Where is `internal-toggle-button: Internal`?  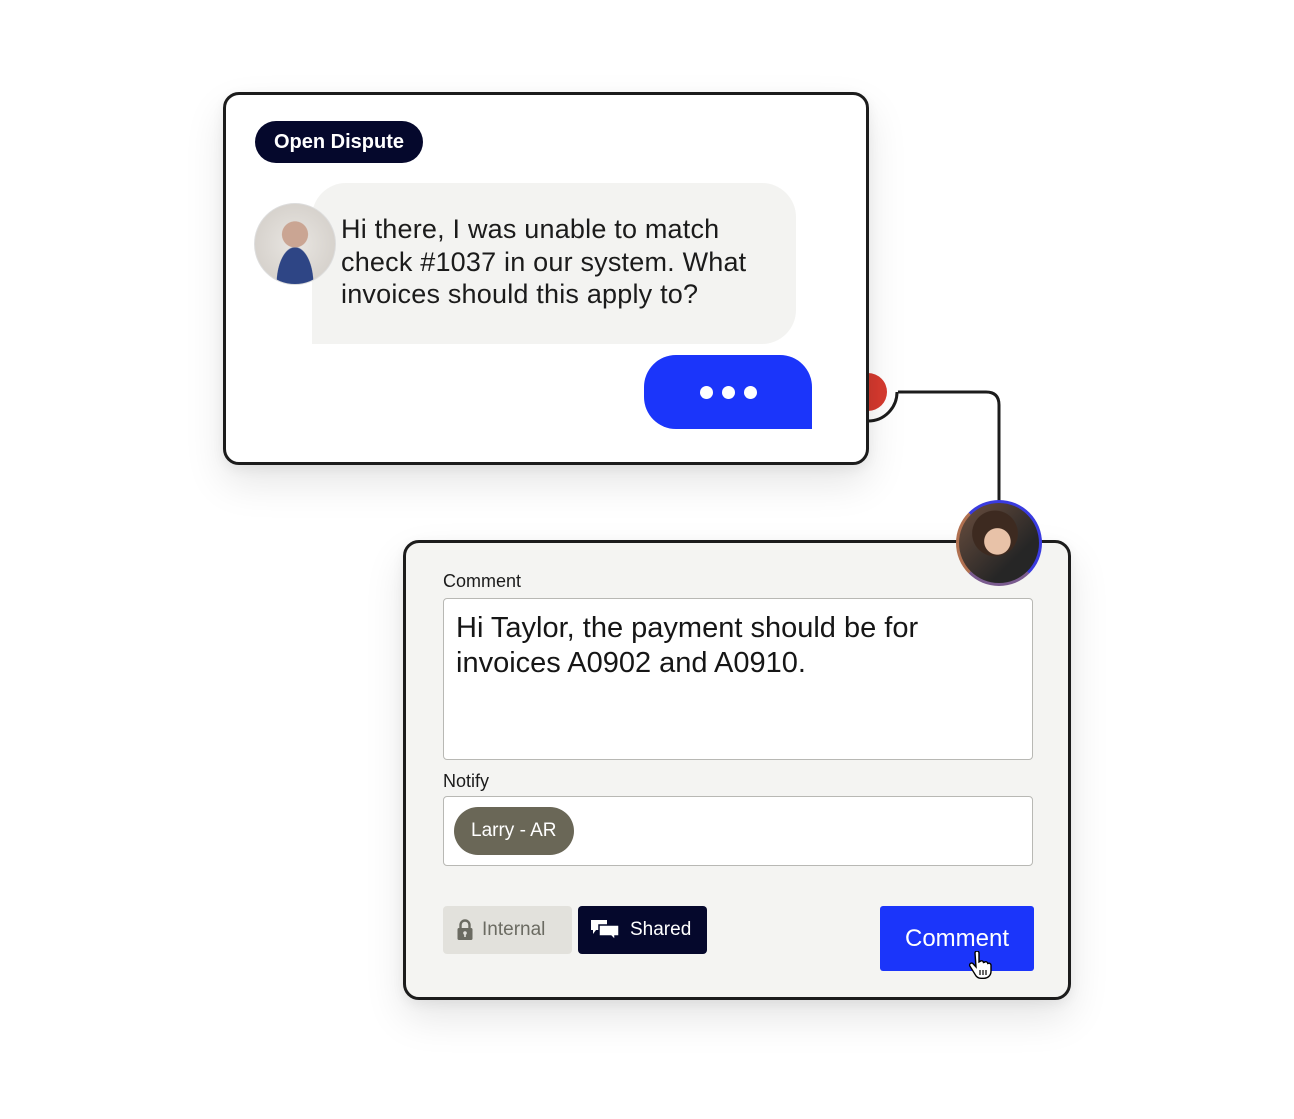 internal-toggle-button: Internal is located at coordinates (507, 930).